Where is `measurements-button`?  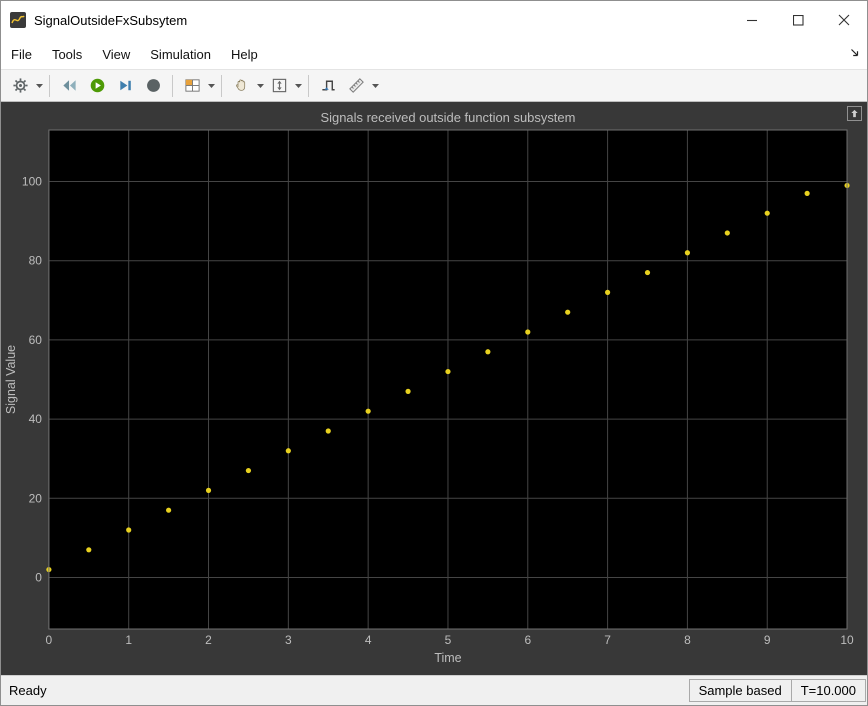 measurements-button is located at coordinates (356, 86).